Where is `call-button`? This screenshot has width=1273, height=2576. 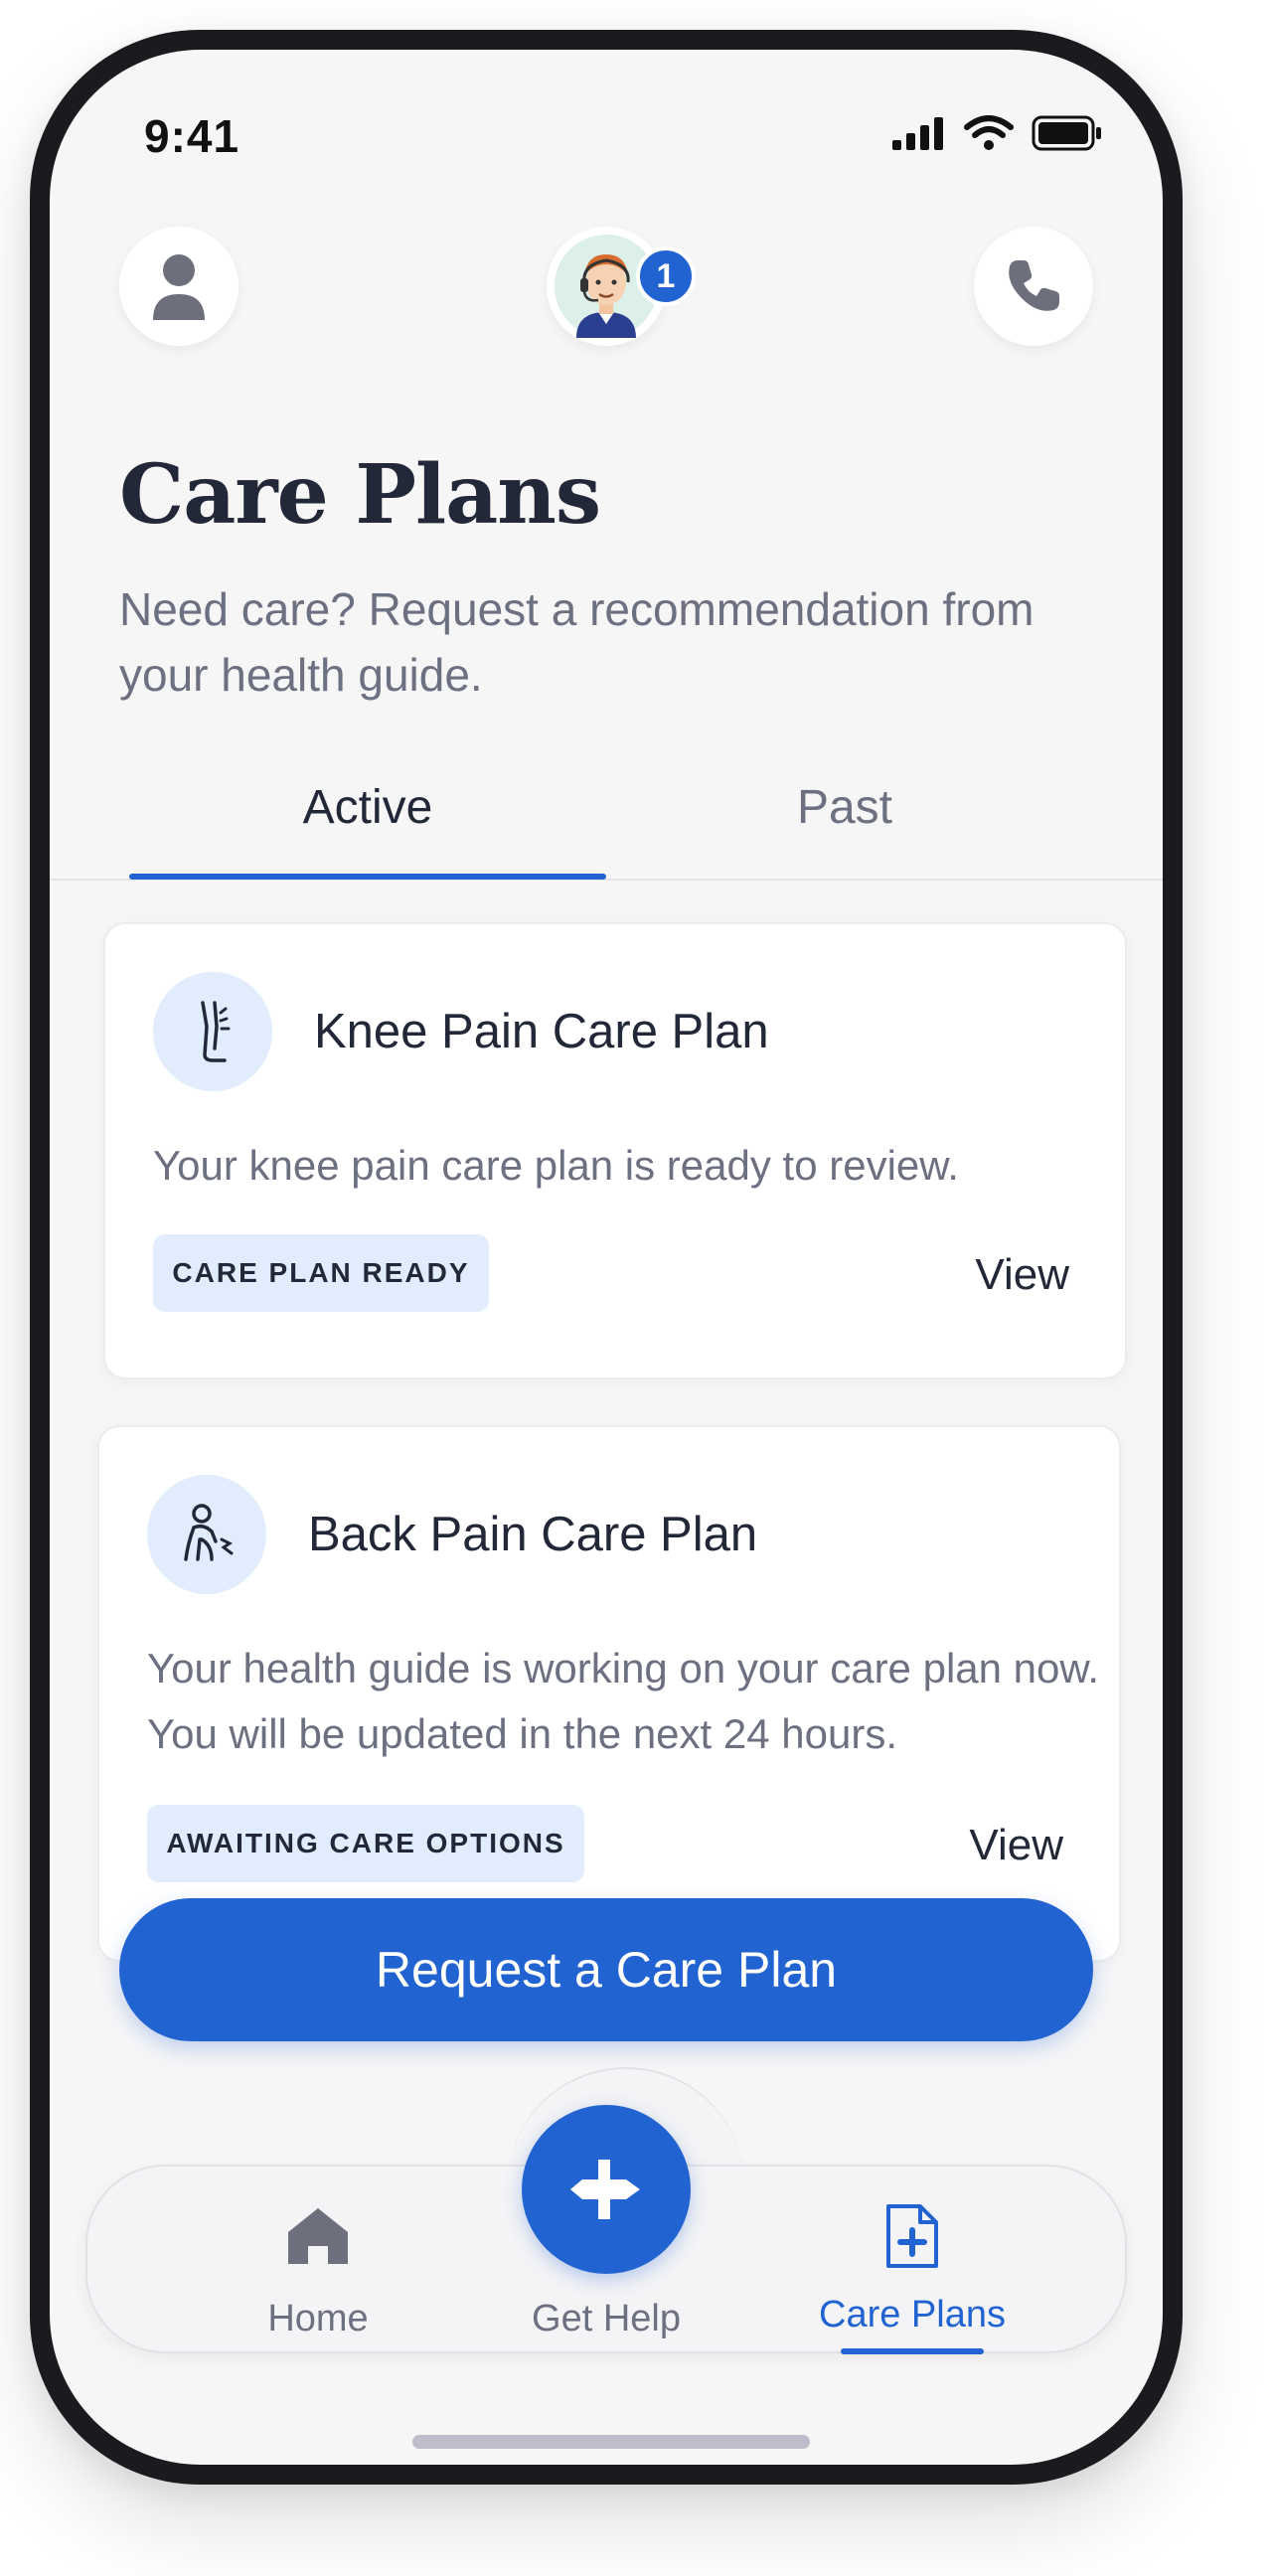 call-button is located at coordinates (1033, 286).